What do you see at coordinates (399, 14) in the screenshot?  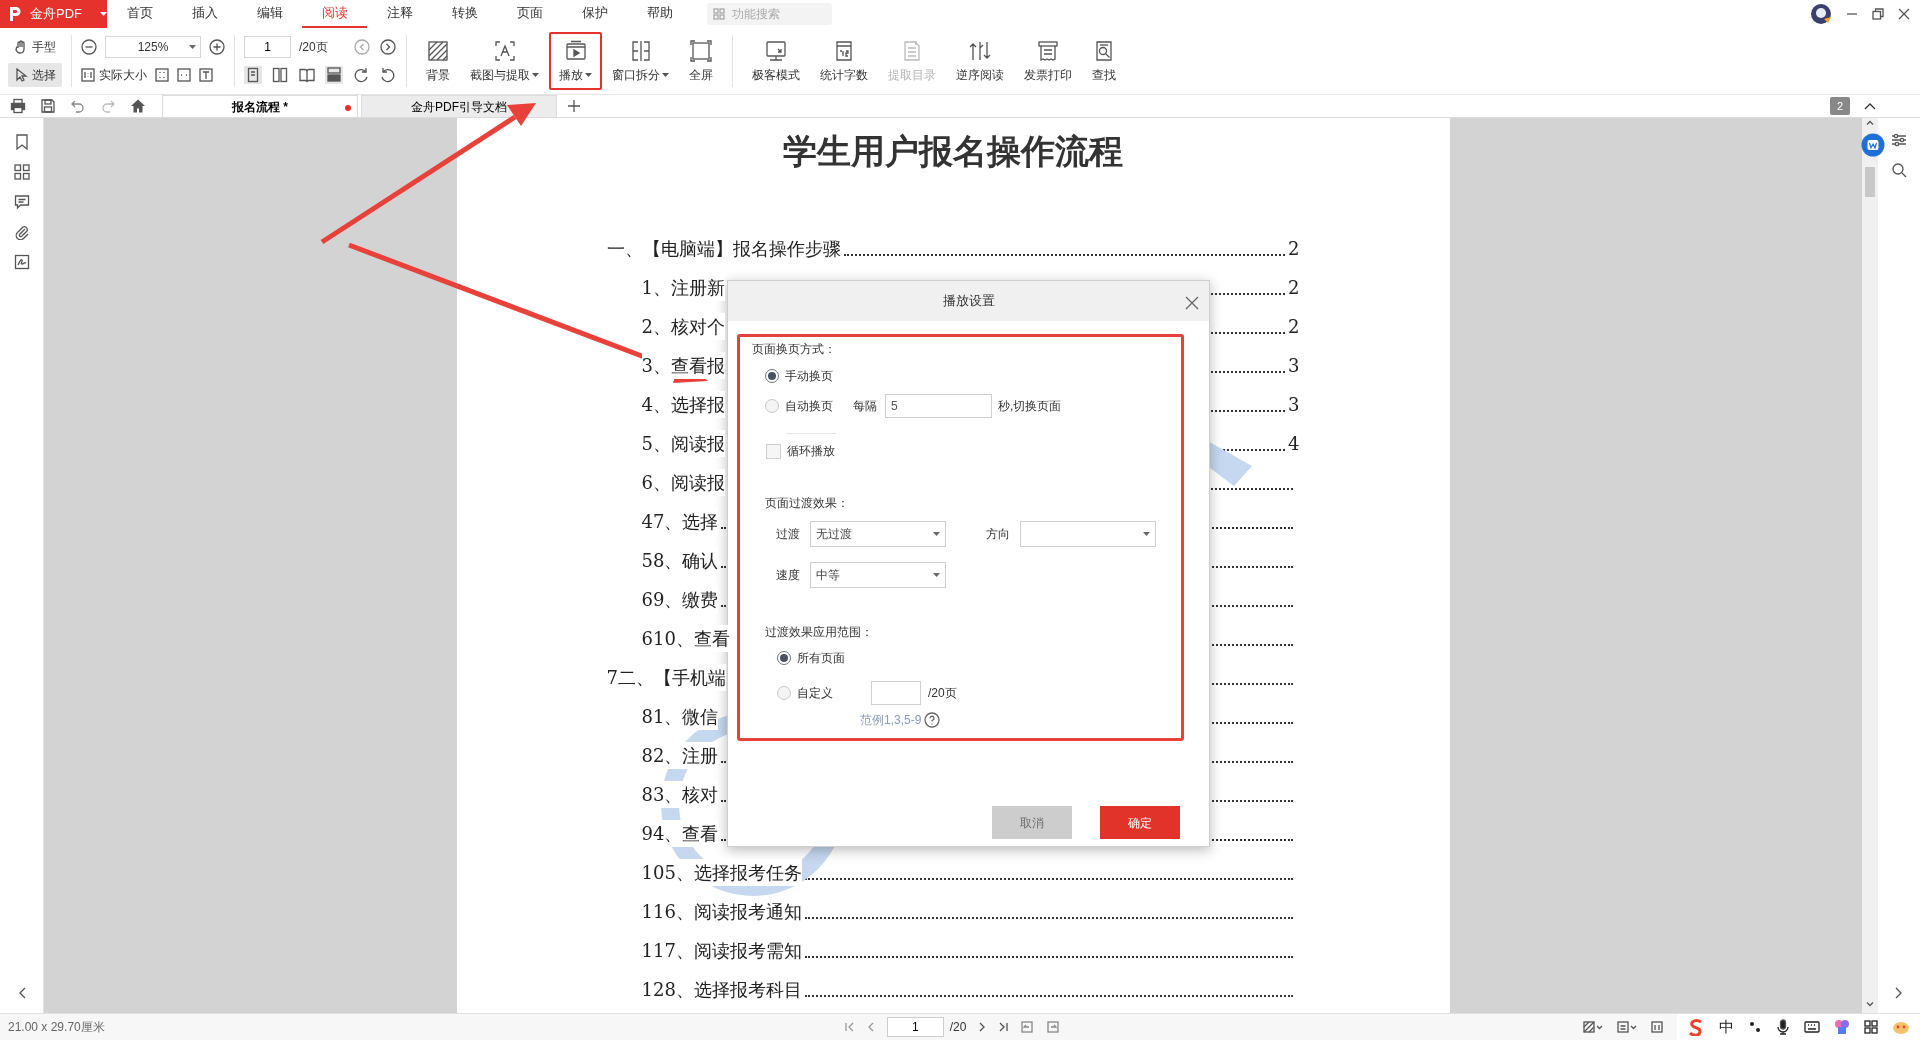 I see `menu-tab: 注释` at bounding box center [399, 14].